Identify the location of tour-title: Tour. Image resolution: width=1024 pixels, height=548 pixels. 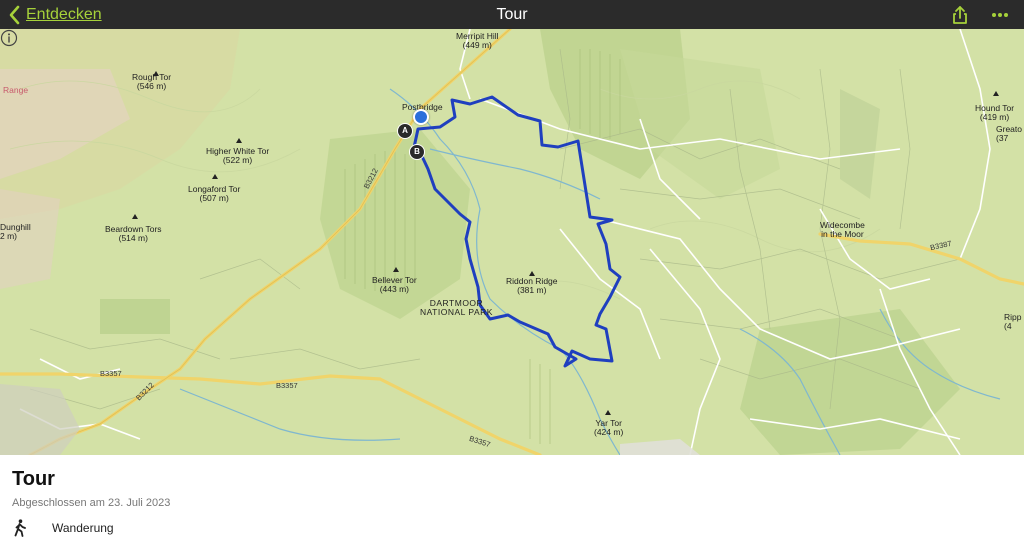
(33, 479).